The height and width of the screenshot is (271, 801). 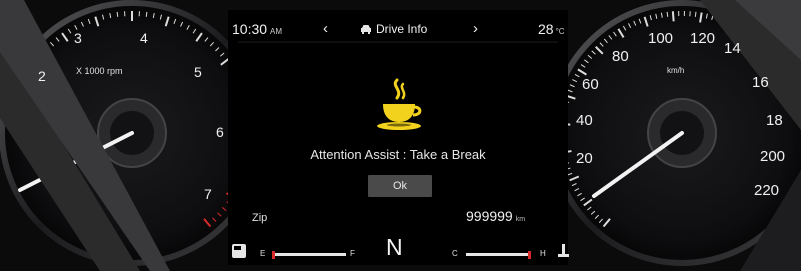 I want to click on car-icon, so click(x=366, y=29).